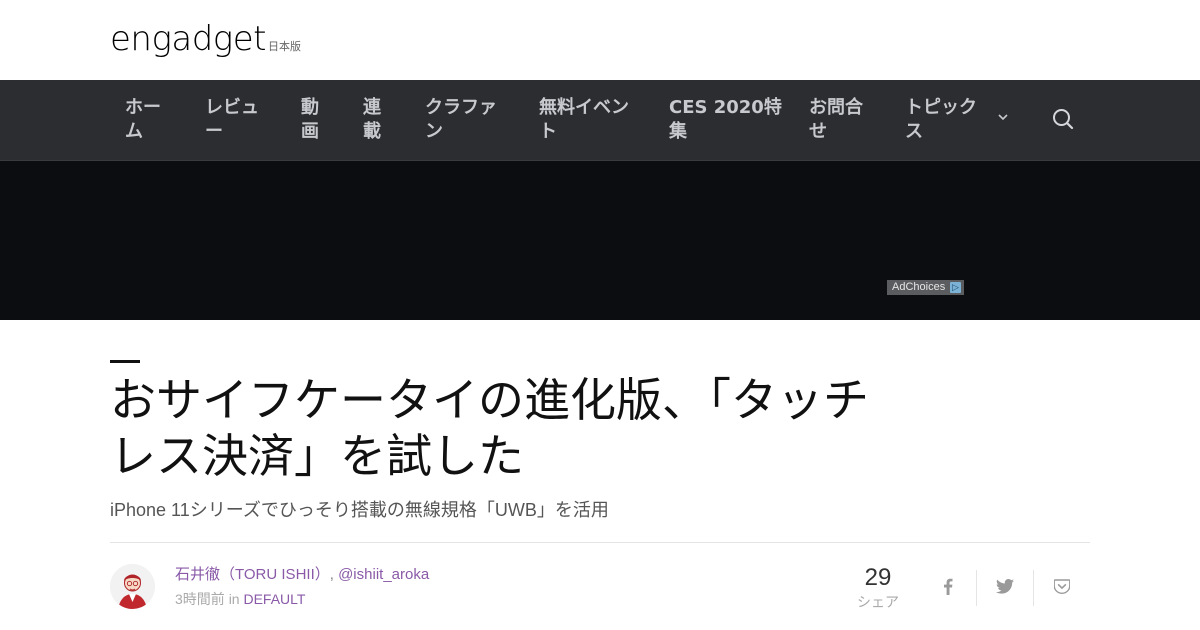 Image resolution: width=1200 pixels, height=630 pixels. What do you see at coordinates (600, 542) in the screenshot?
I see `byline-divider` at bounding box center [600, 542].